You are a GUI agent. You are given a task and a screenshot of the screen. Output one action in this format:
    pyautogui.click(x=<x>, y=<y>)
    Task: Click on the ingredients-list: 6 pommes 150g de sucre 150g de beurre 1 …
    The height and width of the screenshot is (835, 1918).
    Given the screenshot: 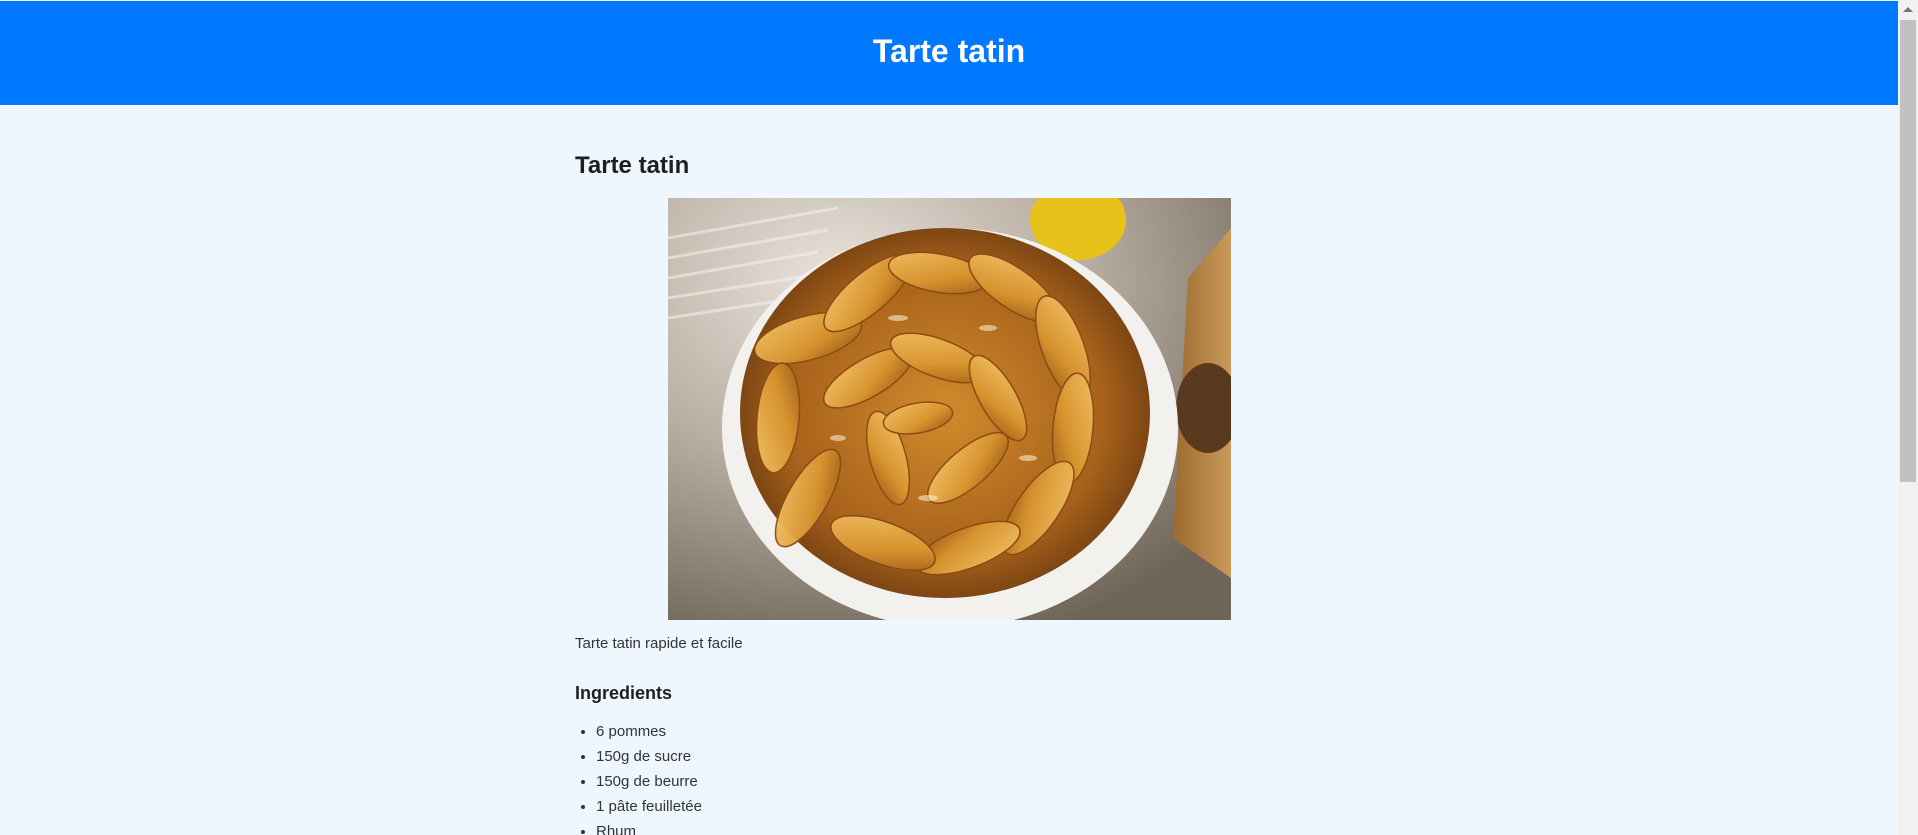 What is the action you would take?
    pyautogui.click(x=638, y=777)
    